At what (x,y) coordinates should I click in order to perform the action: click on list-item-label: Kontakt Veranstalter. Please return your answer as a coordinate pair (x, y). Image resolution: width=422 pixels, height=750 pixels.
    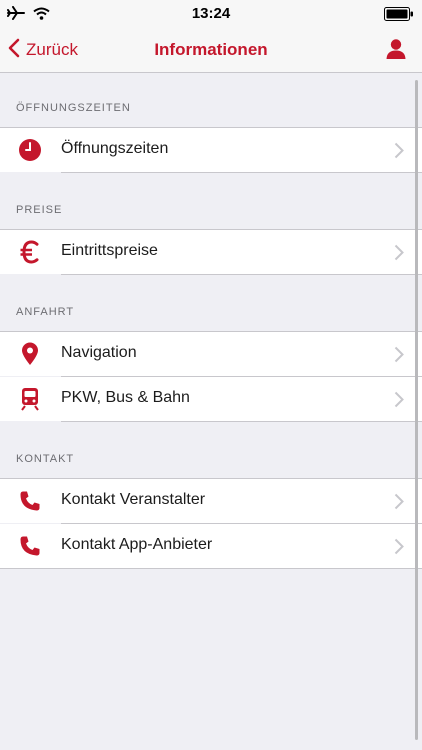
    Looking at the image, I should click on (133, 499).